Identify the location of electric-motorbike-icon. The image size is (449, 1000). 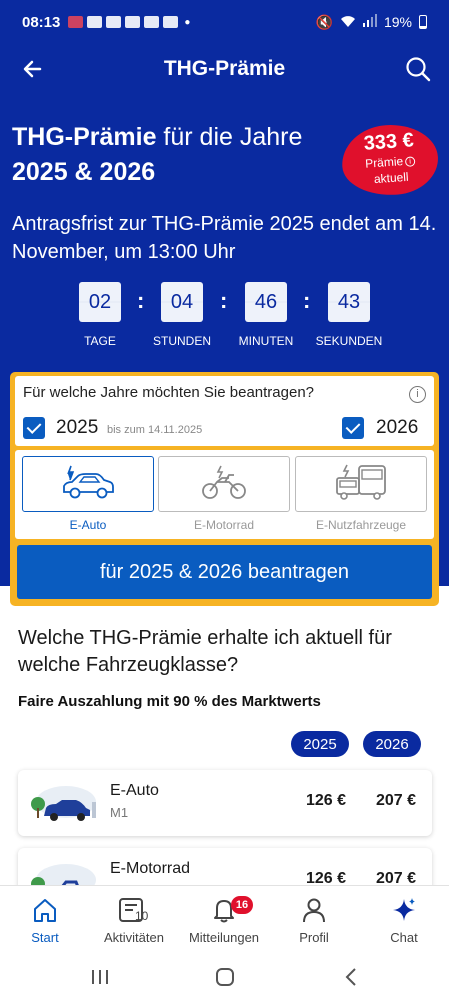
(224, 484).